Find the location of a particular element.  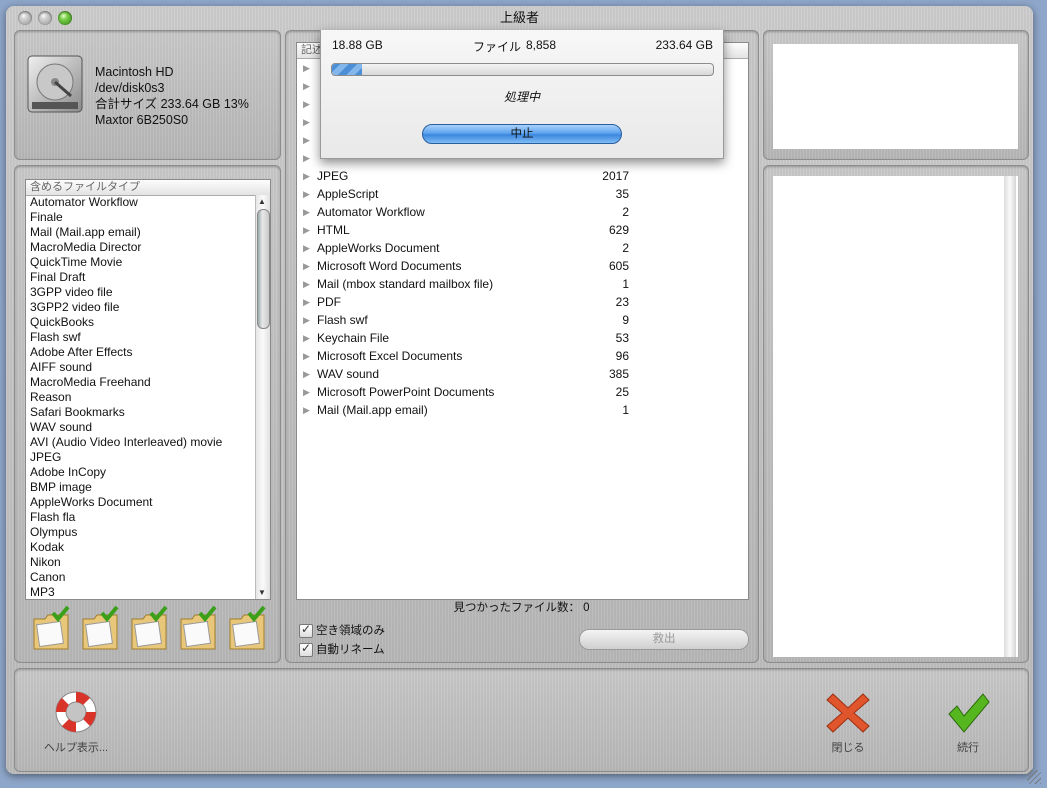

scroll-up-icon: ▲ is located at coordinates (262, 201).